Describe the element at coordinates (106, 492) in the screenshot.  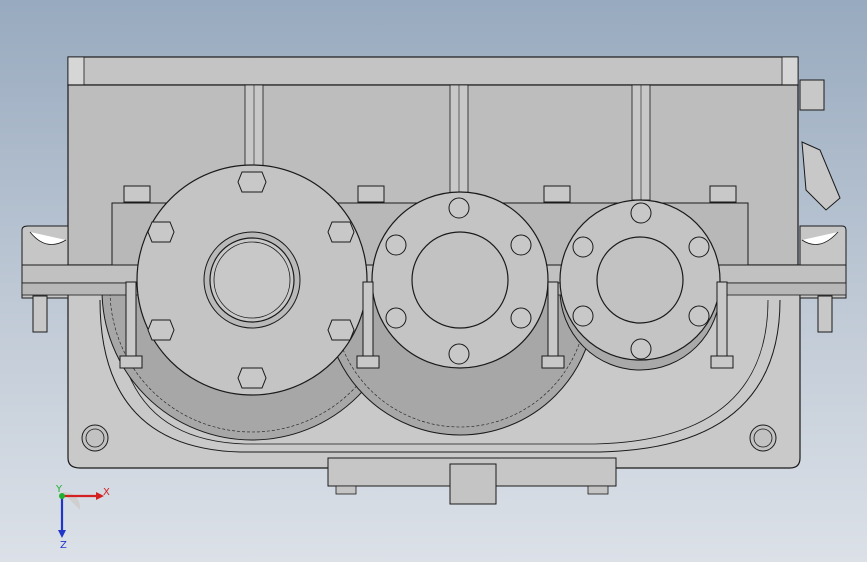
I see `x-axis-label: X` at that location.